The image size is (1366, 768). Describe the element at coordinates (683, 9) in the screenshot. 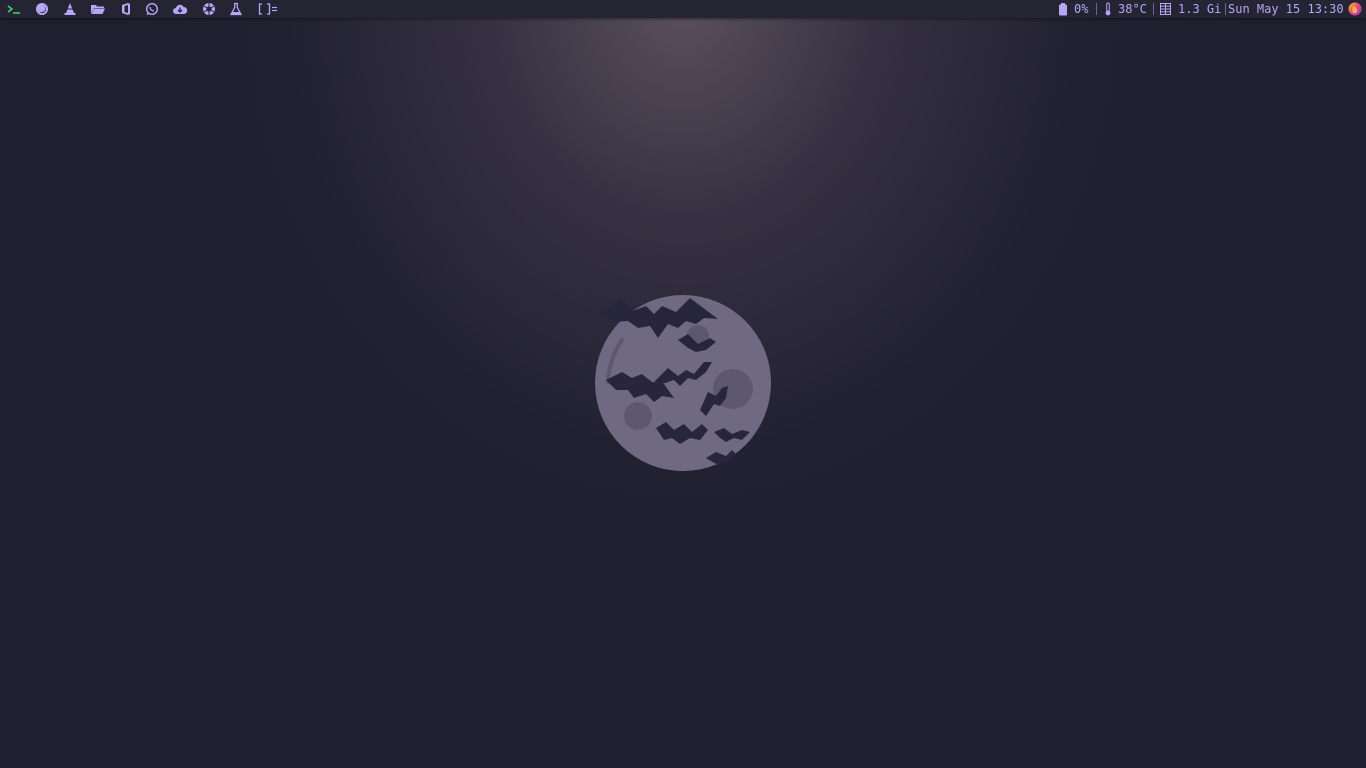

I see `top-bar: 0% 38°C 1.3 Gi Sun May 15 13:30` at that location.